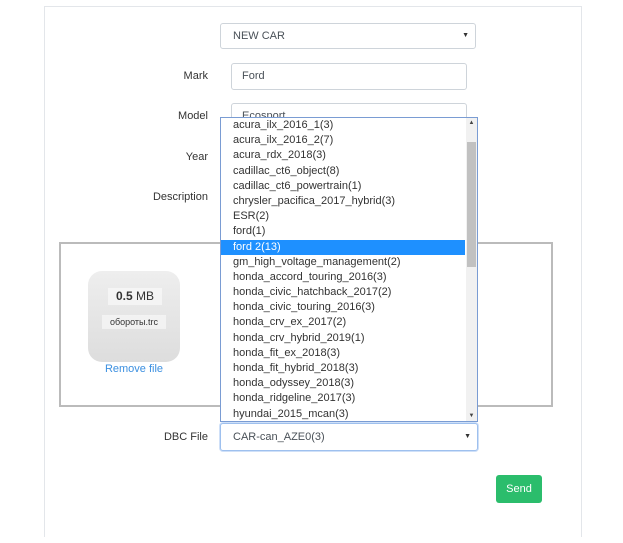 The width and height of the screenshot is (623, 543). What do you see at coordinates (343, 322) in the screenshot?
I see `dropdown-option: honda_crv_ex_2017(2)` at bounding box center [343, 322].